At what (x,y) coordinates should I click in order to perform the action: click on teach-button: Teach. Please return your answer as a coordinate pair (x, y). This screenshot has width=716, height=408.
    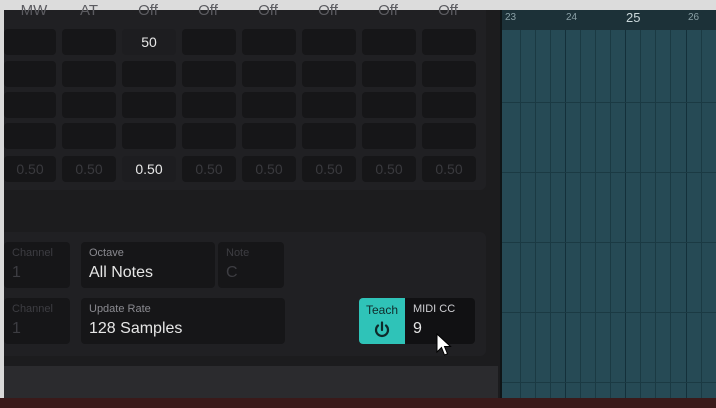
    Looking at the image, I should click on (382, 321).